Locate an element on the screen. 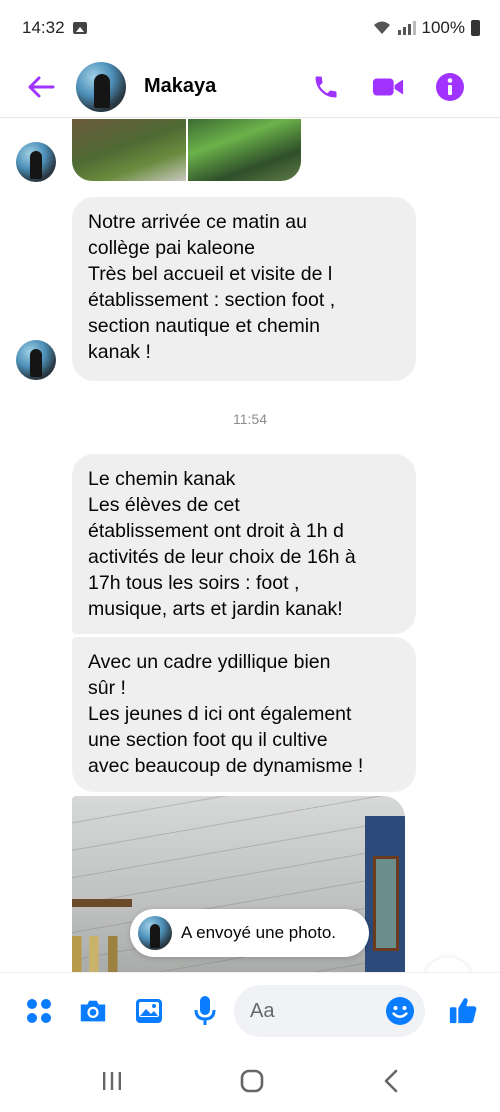 The image size is (500, 1112). emoji-icon is located at coordinates (400, 1011).